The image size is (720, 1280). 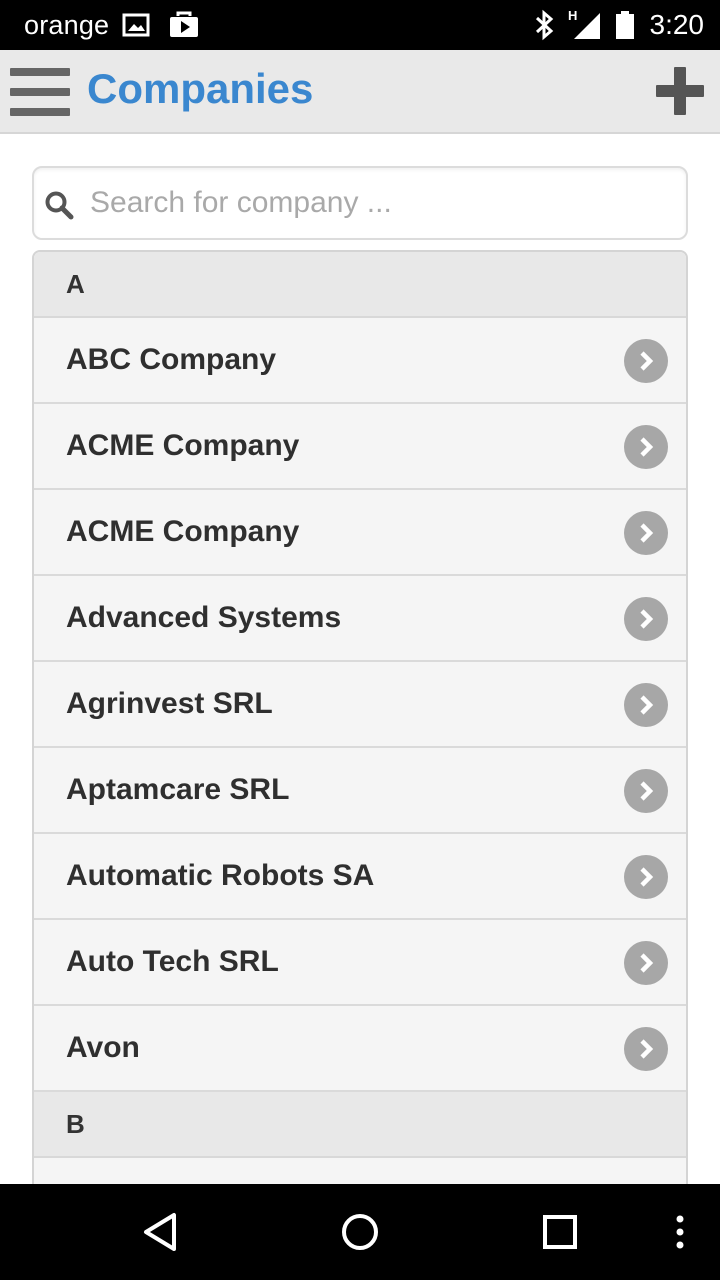 I want to click on company-name: ABC Company, so click(x=171, y=359).